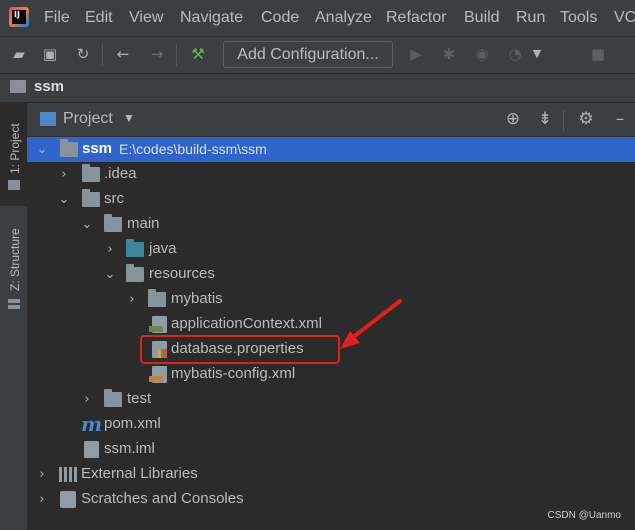  What do you see at coordinates (120, 173) in the screenshot?
I see `tree-node-label: .idea` at bounding box center [120, 173].